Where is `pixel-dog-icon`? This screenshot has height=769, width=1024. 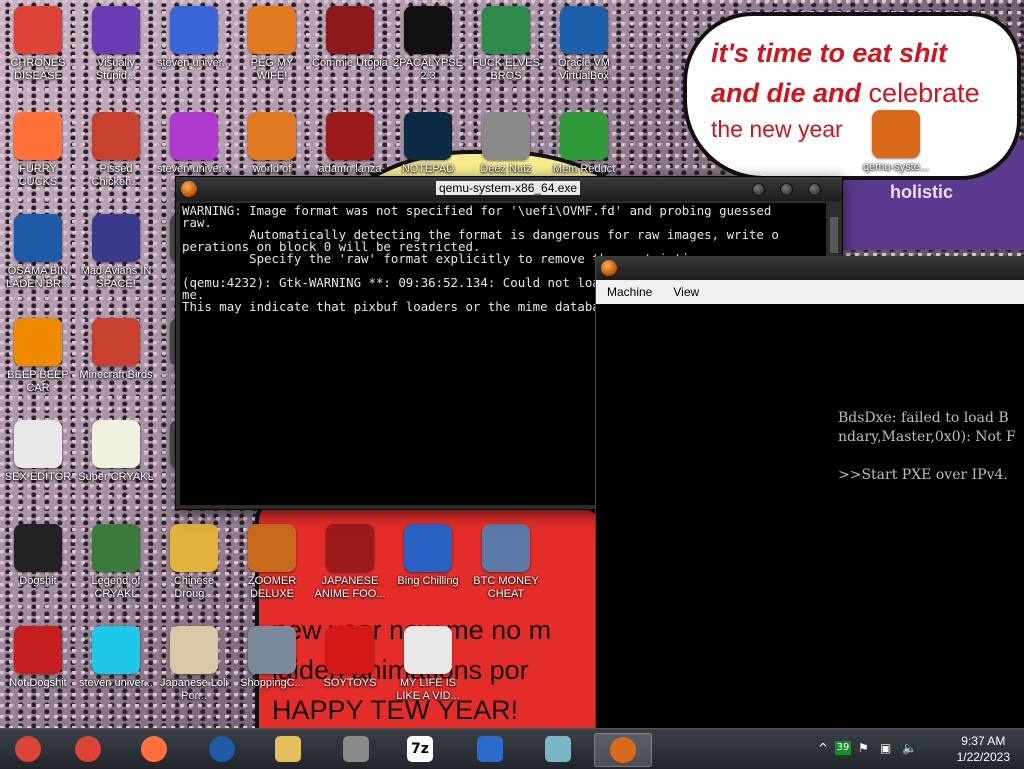 pixel-dog-icon is located at coordinates (116, 444).